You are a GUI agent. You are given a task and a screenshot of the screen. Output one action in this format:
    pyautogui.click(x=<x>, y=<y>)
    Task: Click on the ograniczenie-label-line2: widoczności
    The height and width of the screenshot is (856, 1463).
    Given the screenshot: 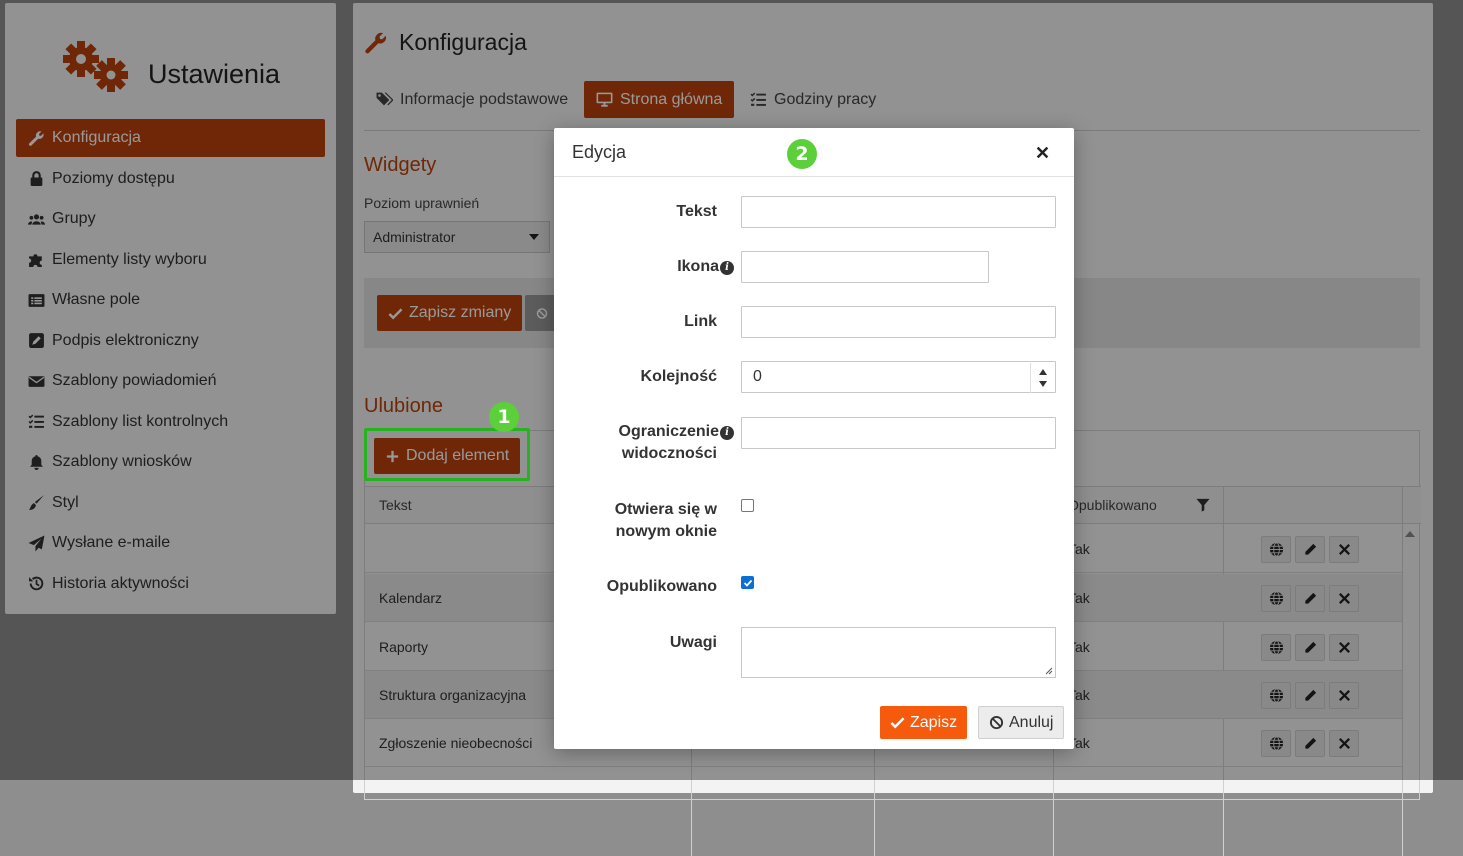 What is the action you would take?
    pyautogui.click(x=669, y=453)
    